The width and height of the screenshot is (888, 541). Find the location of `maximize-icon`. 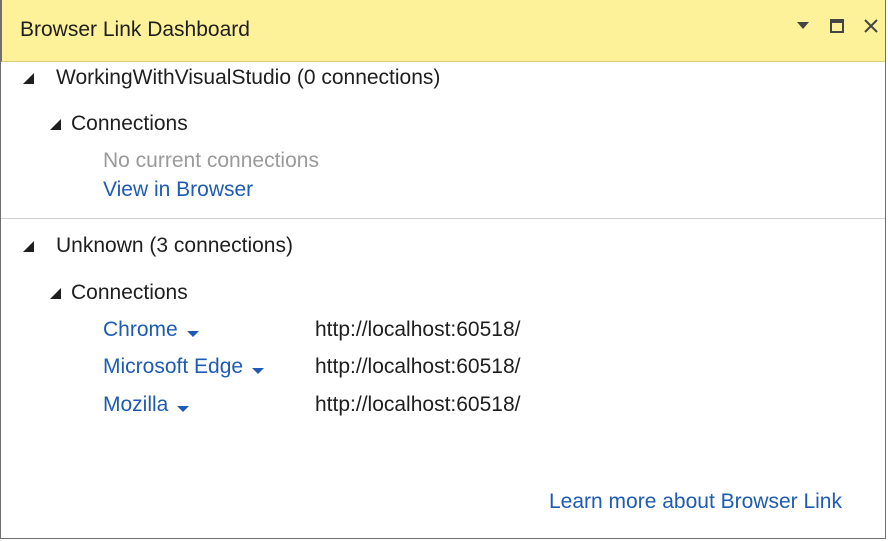

maximize-icon is located at coordinates (837, 26).